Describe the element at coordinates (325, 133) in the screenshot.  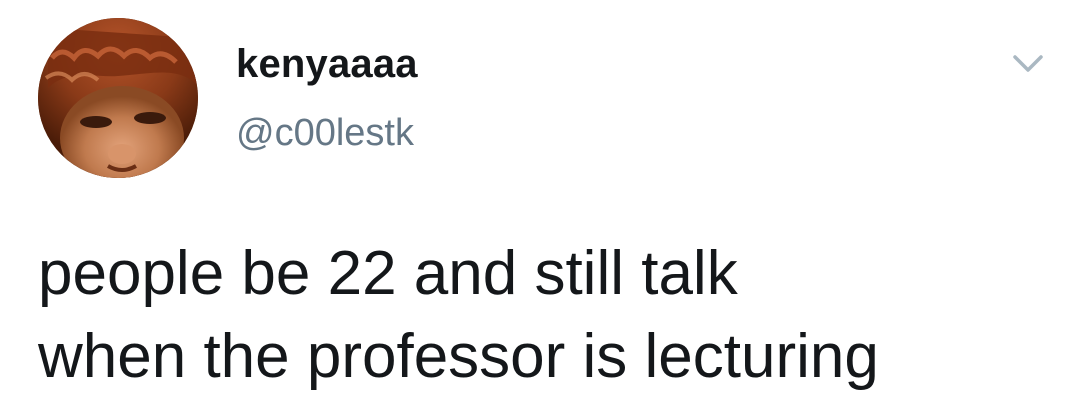
I see `author-handle: @c00lestk` at that location.